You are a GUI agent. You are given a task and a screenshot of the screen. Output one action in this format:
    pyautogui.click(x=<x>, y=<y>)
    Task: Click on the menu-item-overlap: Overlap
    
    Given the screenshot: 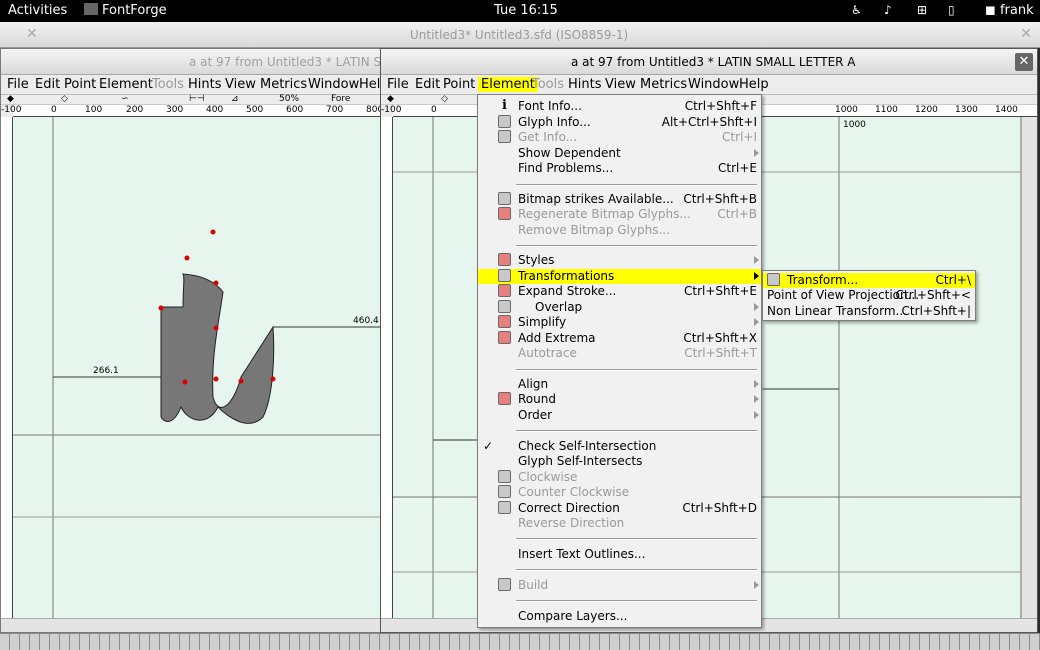 What is the action you would take?
    pyautogui.click(x=619, y=307)
    